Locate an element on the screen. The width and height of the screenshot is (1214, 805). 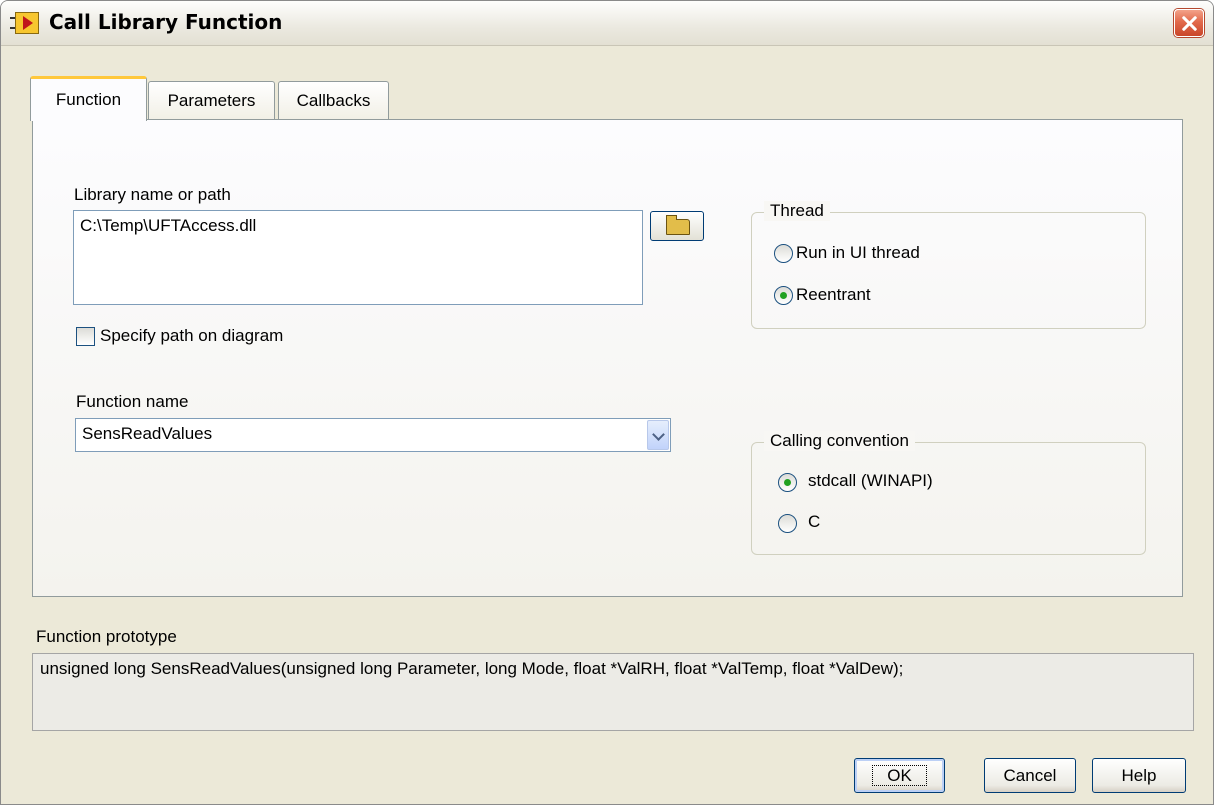
tab-function: Function is located at coordinates (88, 98).